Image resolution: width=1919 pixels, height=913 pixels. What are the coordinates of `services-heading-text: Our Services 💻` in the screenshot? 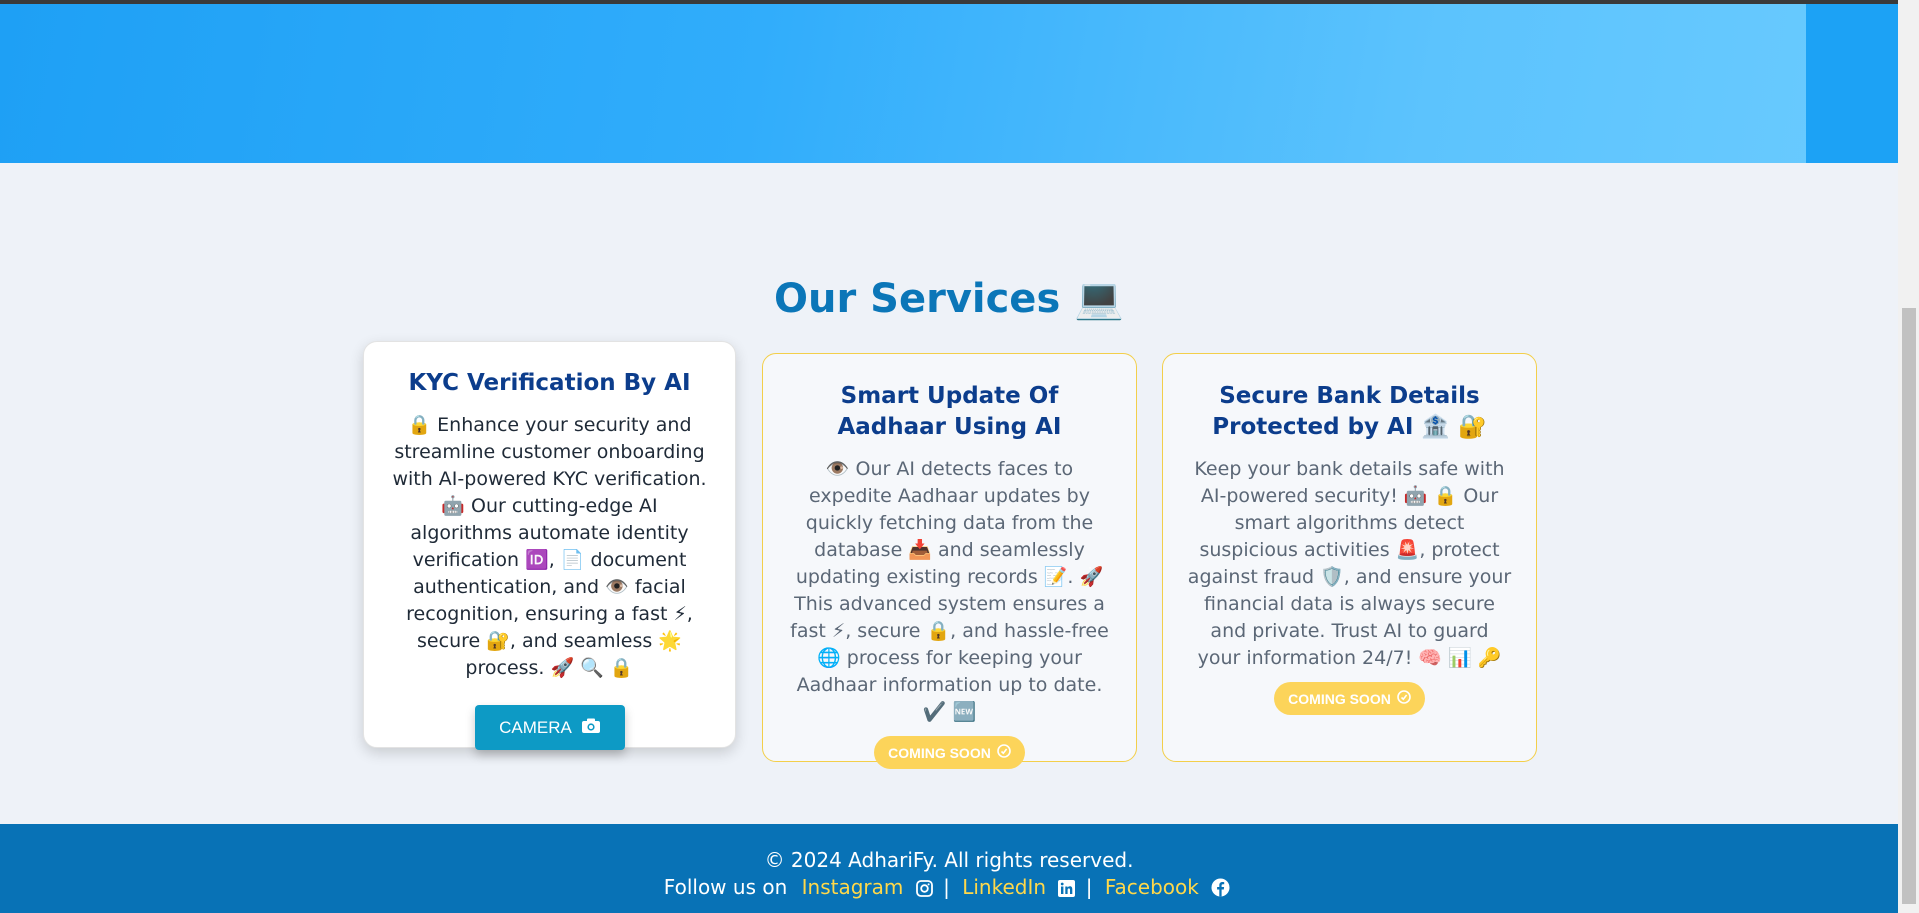 It's located at (949, 299).